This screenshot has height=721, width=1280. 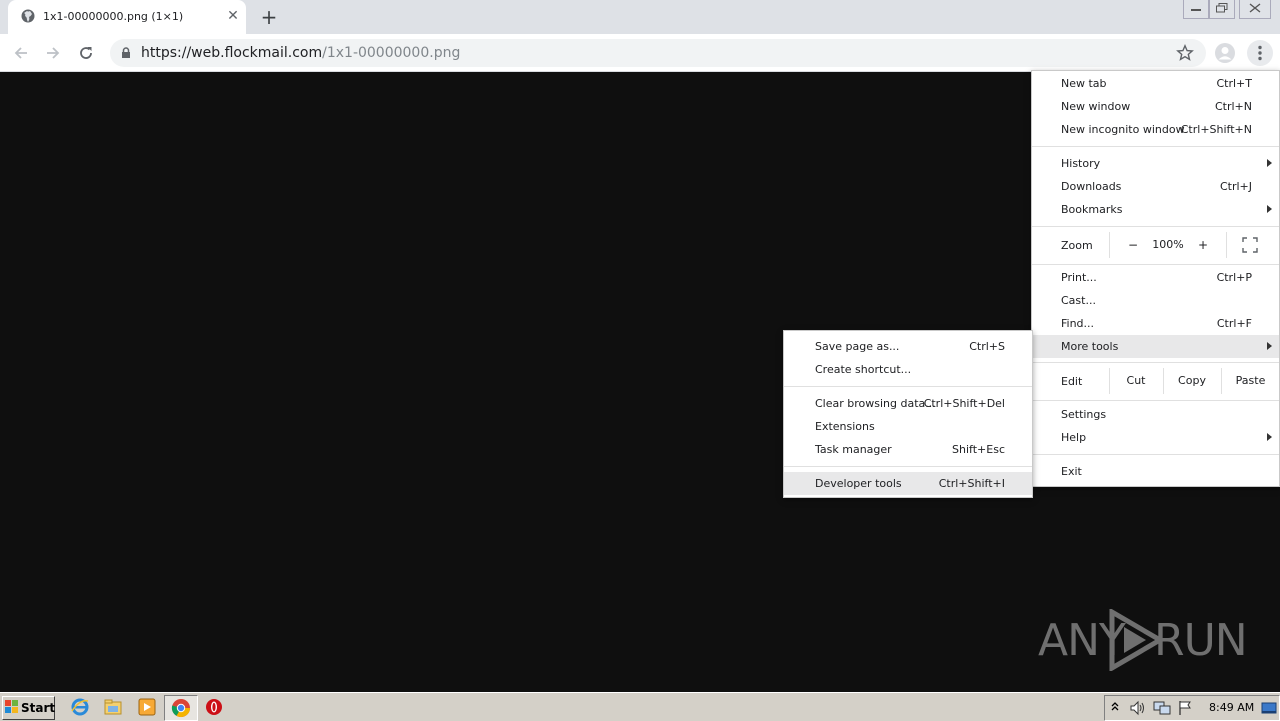 I want to click on menu-item-exit: Exit, so click(x=1155, y=471).